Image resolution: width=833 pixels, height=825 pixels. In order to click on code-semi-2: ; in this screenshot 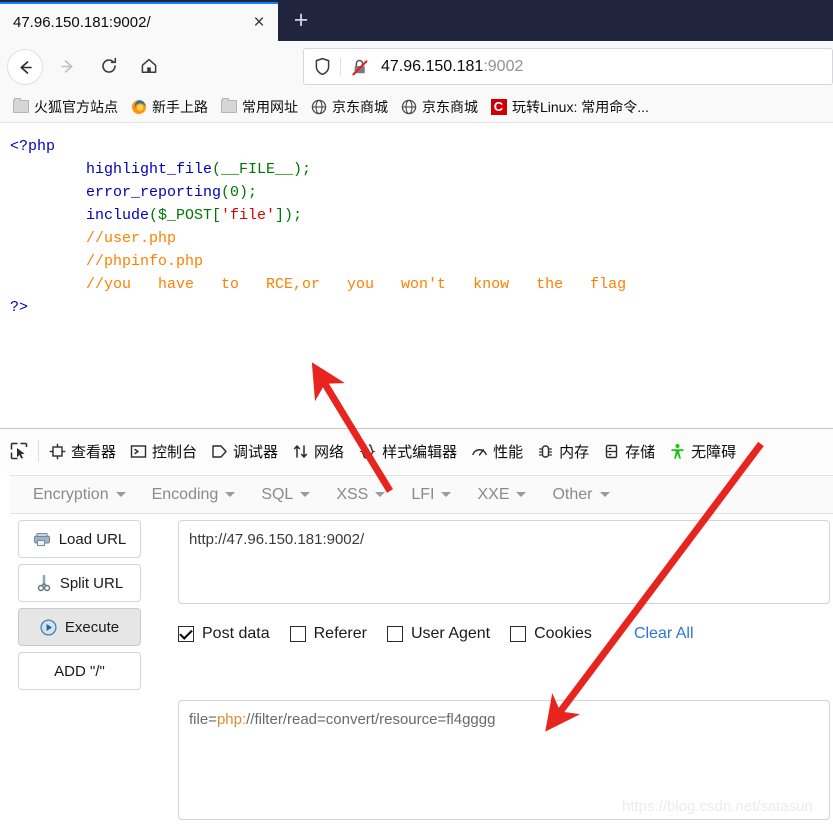, I will do `click(253, 192)`.